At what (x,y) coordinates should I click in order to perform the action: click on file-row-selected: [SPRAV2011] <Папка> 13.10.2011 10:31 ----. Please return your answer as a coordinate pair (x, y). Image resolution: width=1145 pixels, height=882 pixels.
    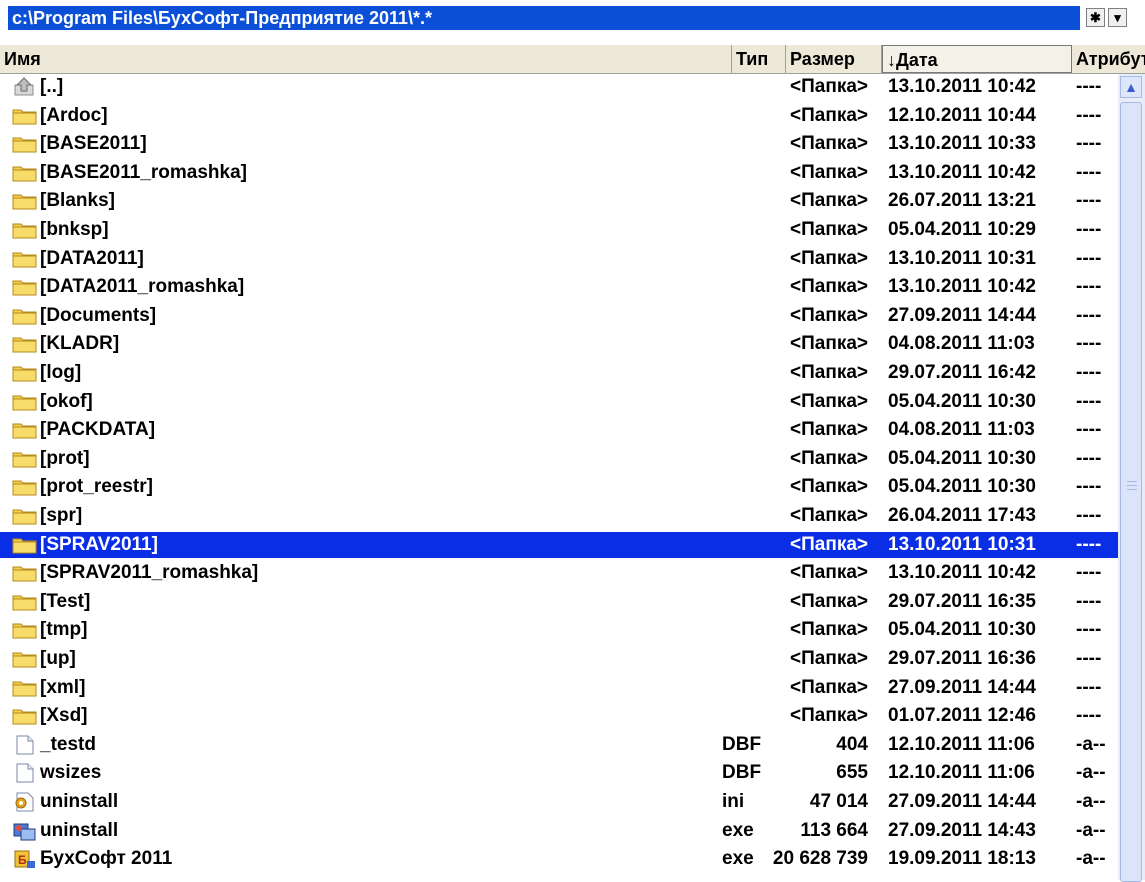
    Looking at the image, I should click on (559, 544).